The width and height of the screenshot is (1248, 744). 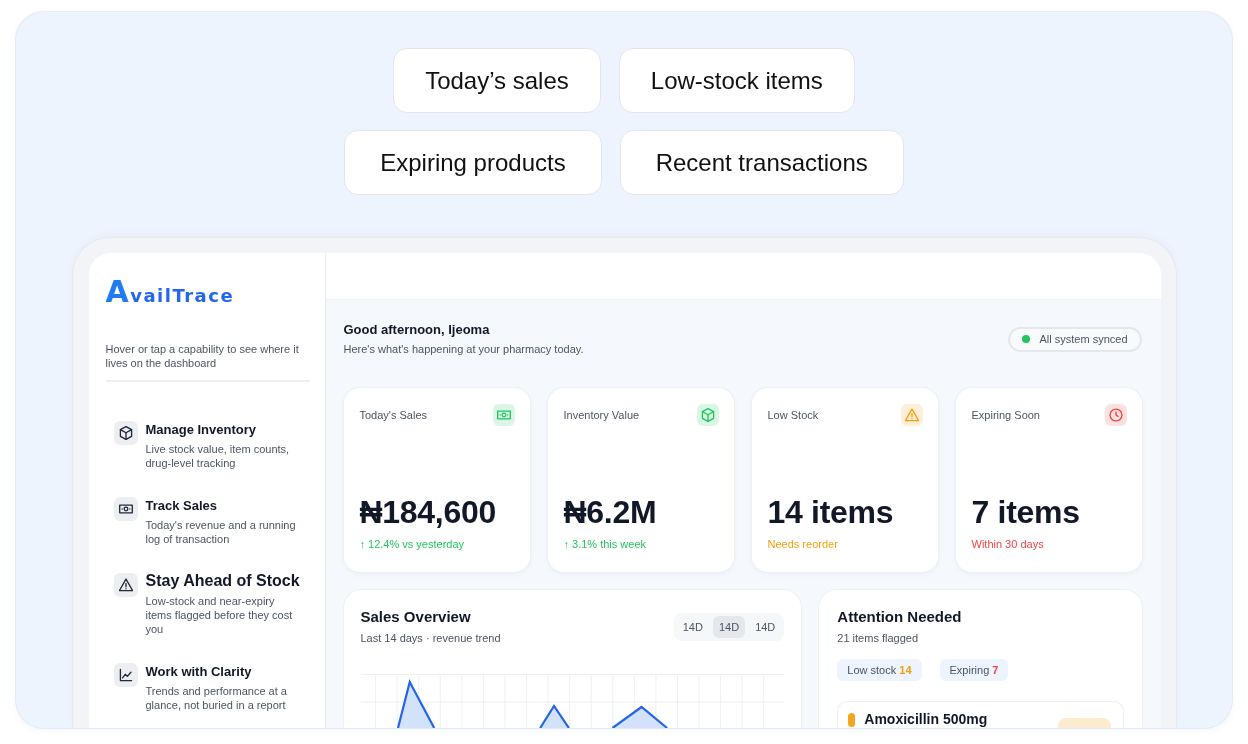 I want to click on greeting-title: Good afternoon, Ijeoma, so click(x=417, y=330).